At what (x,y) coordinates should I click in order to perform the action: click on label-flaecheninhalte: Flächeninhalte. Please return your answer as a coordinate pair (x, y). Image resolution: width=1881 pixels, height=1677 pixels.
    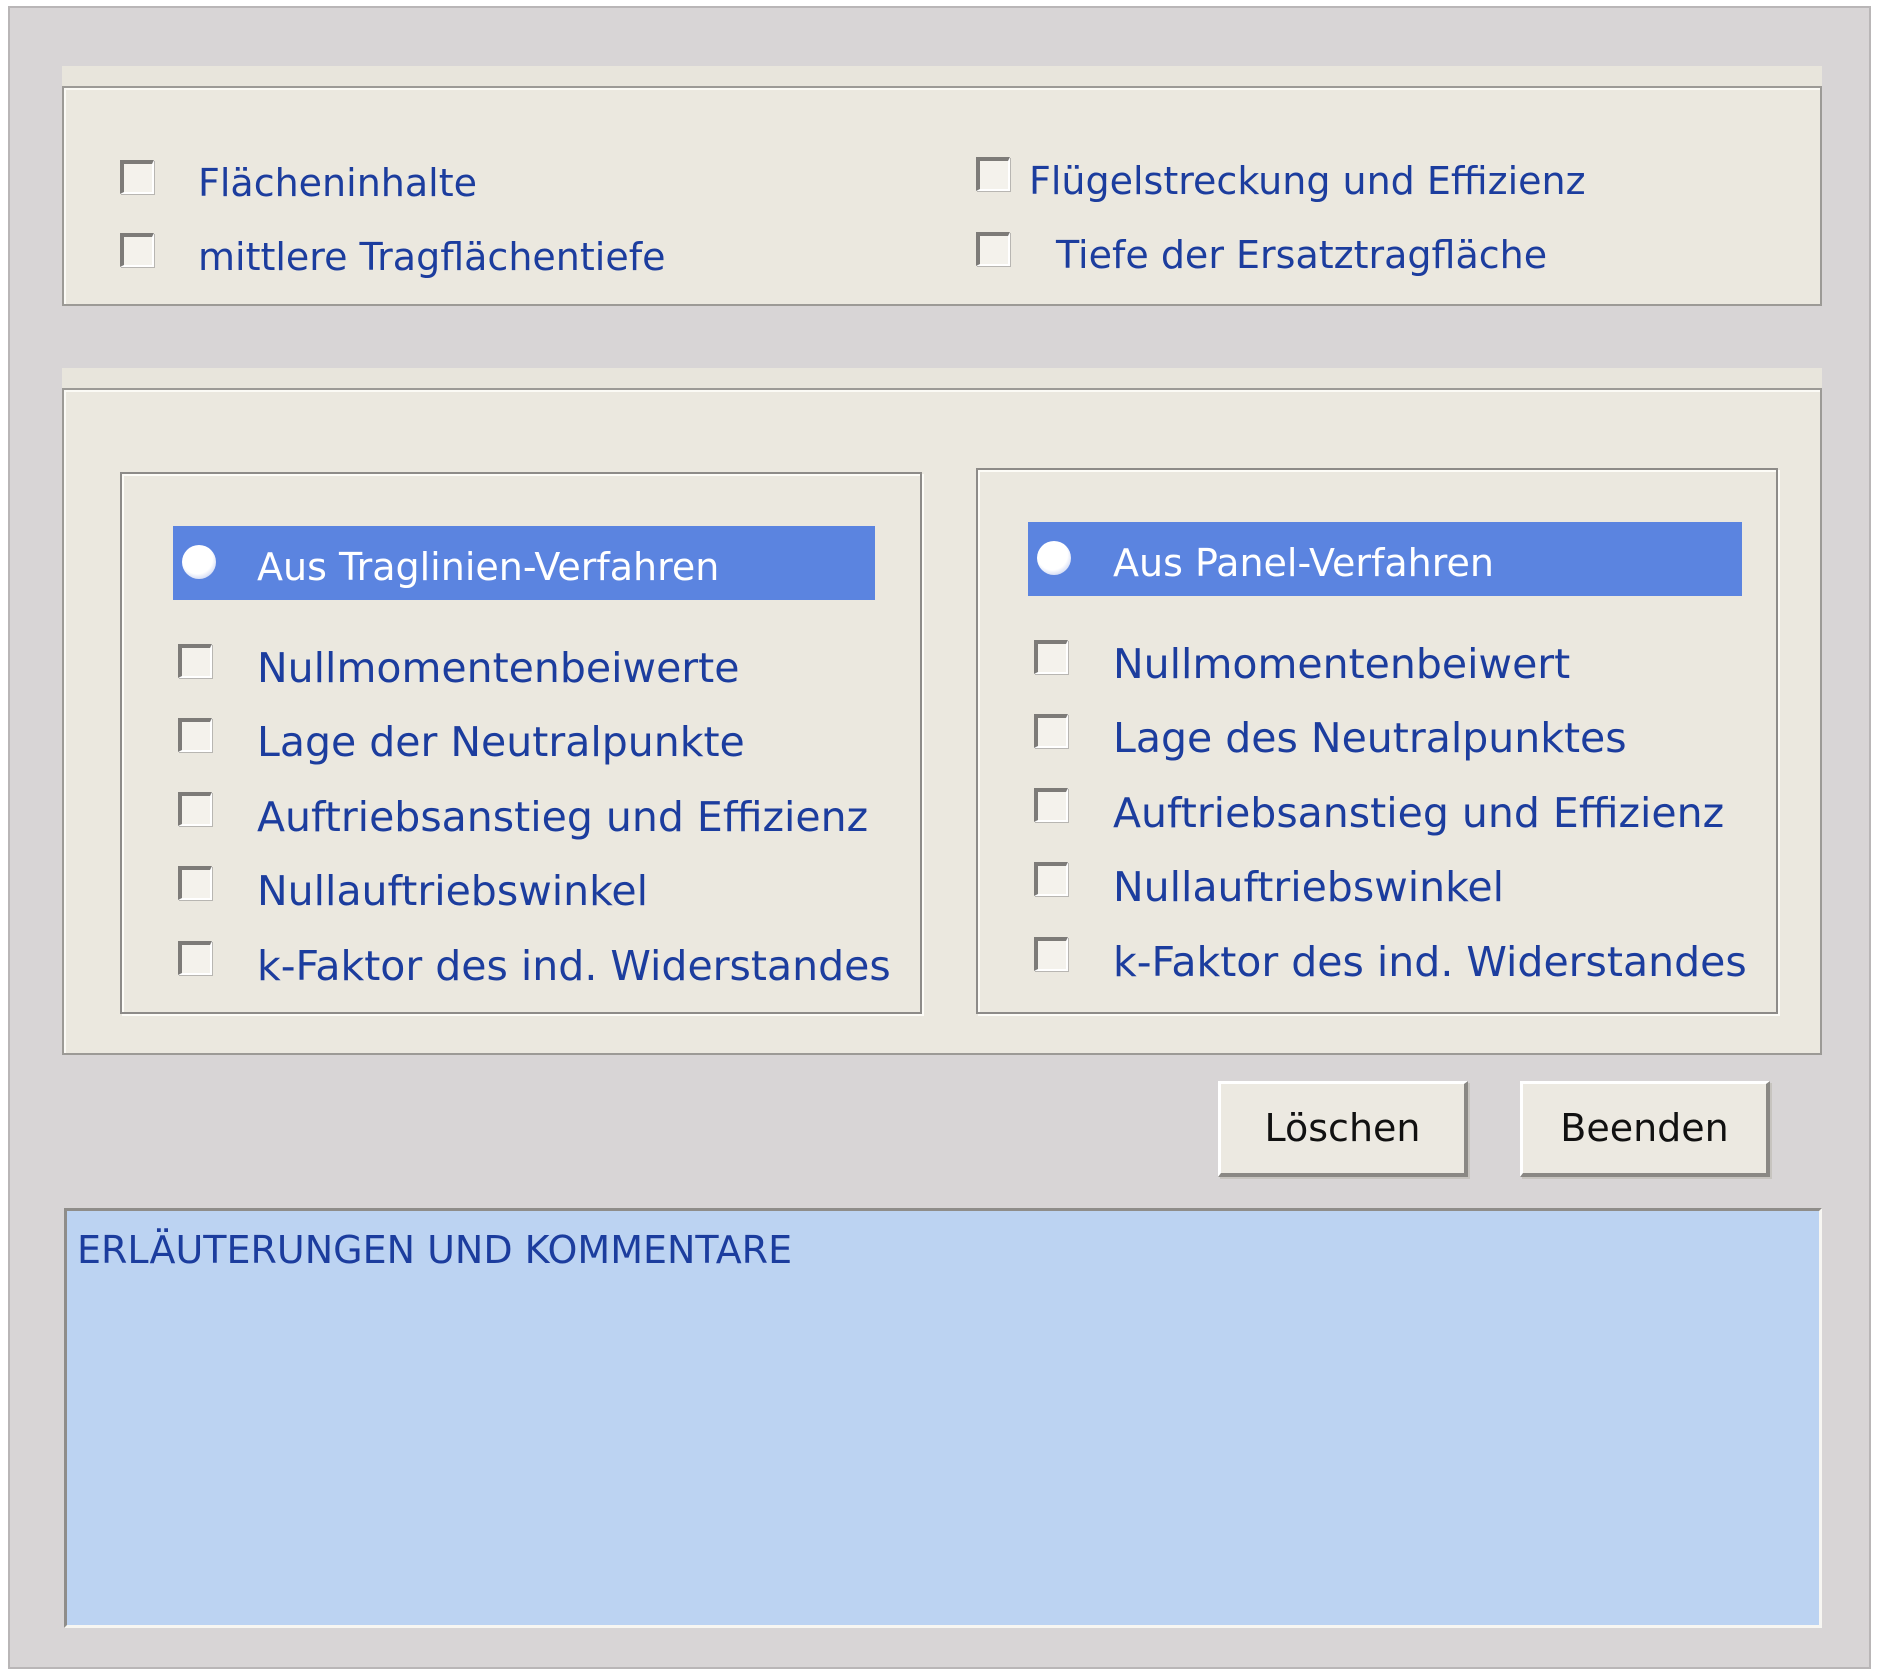
    Looking at the image, I should click on (337, 183).